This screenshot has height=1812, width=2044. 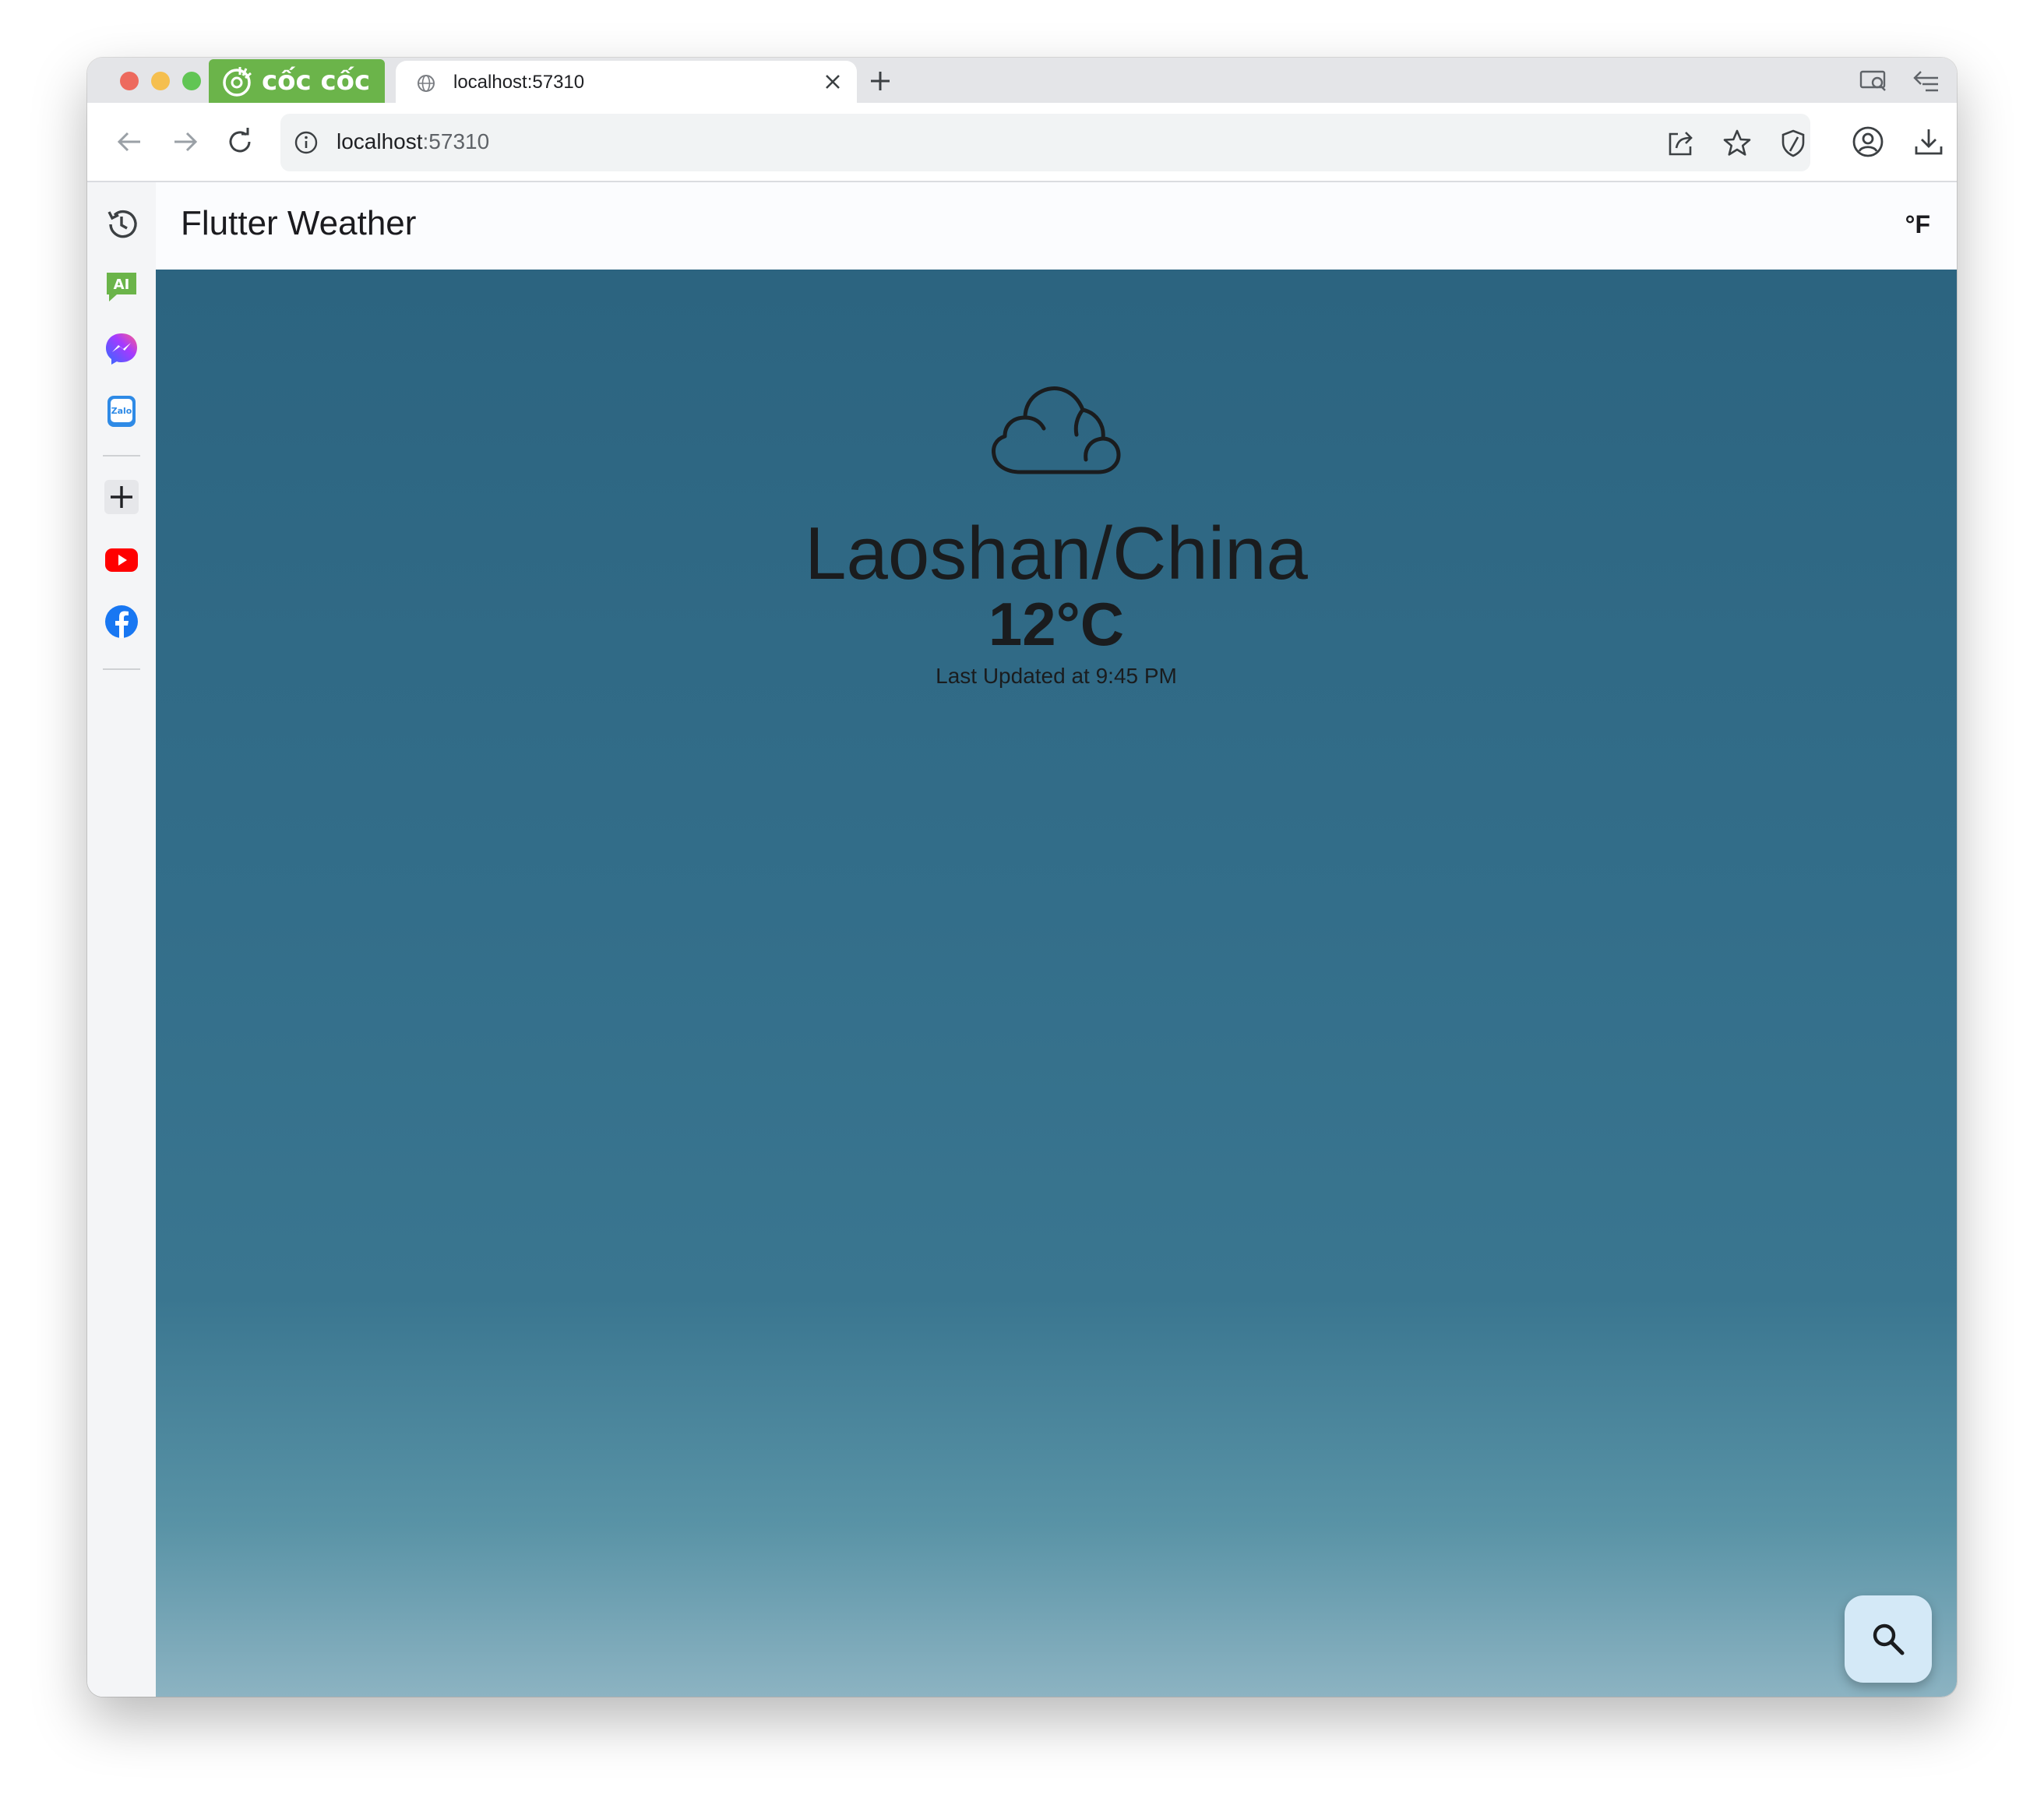 I want to click on tab-bar: cốc cốc localhost:57310, so click(x=1022, y=80).